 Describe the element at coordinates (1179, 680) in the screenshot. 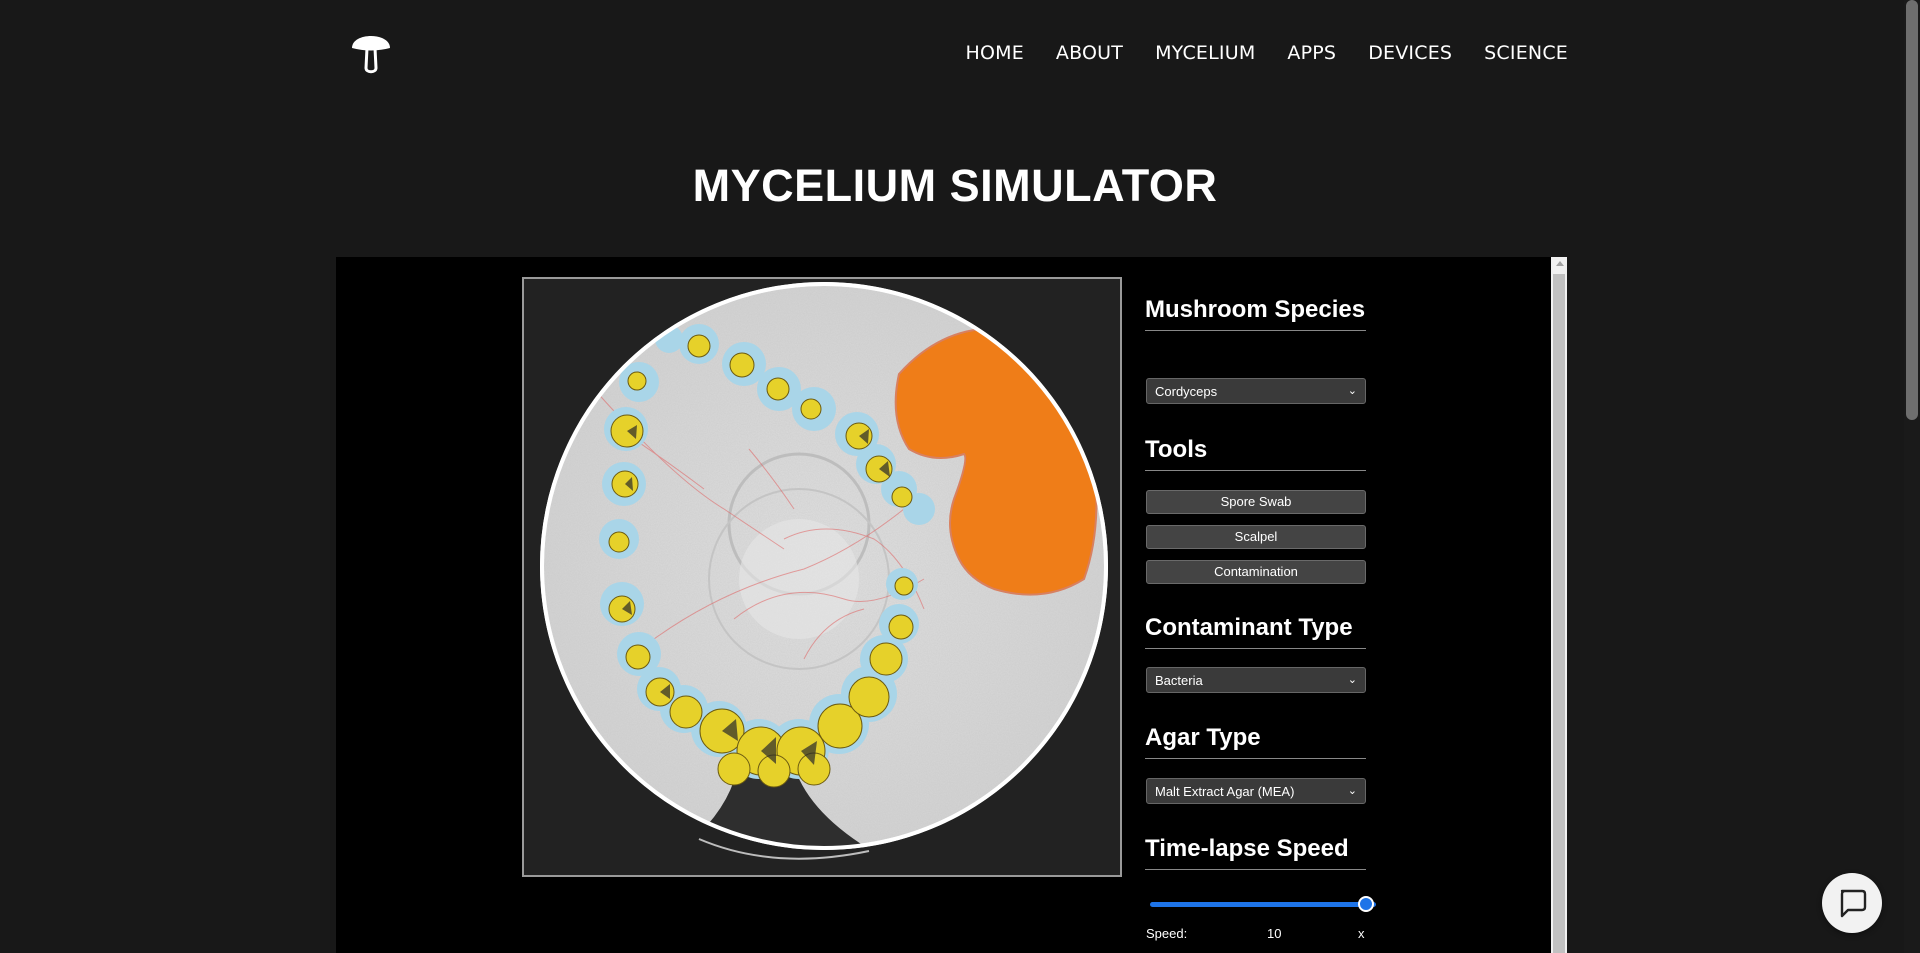

I see `contaminant-selected: Bacteria` at that location.